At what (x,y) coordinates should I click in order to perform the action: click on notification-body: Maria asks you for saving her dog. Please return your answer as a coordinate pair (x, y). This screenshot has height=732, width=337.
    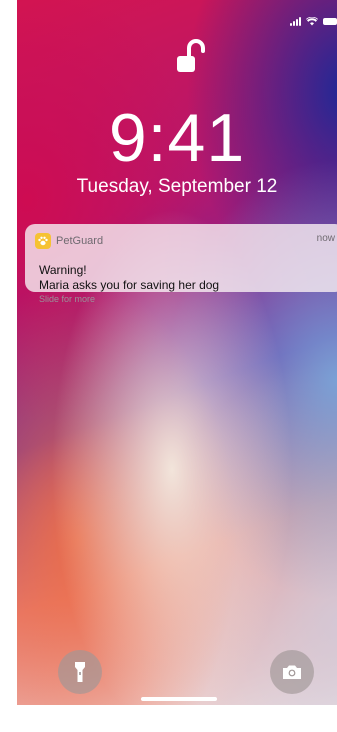
    Looking at the image, I should click on (129, 285).